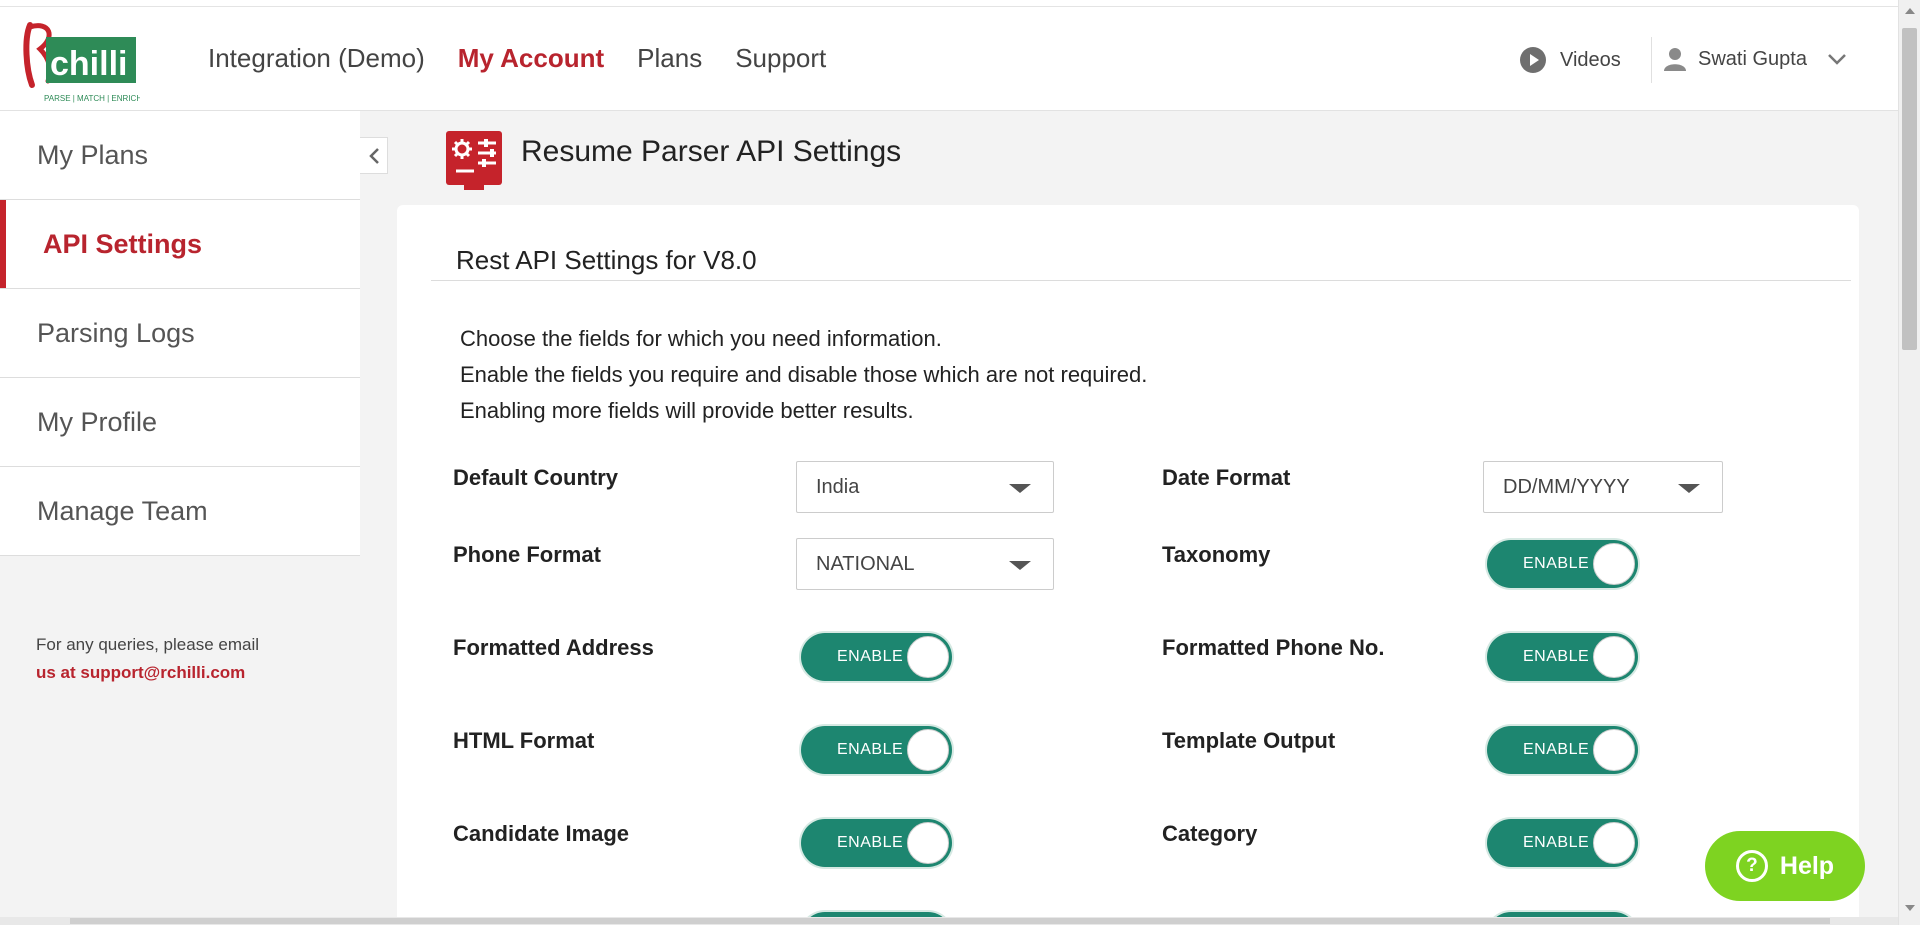 The height and width of the screenshot is (925, 1920). Describe the element at coordinates (524, 740) in the screenshot. I see `html-format-label: HTML Format` at that location.